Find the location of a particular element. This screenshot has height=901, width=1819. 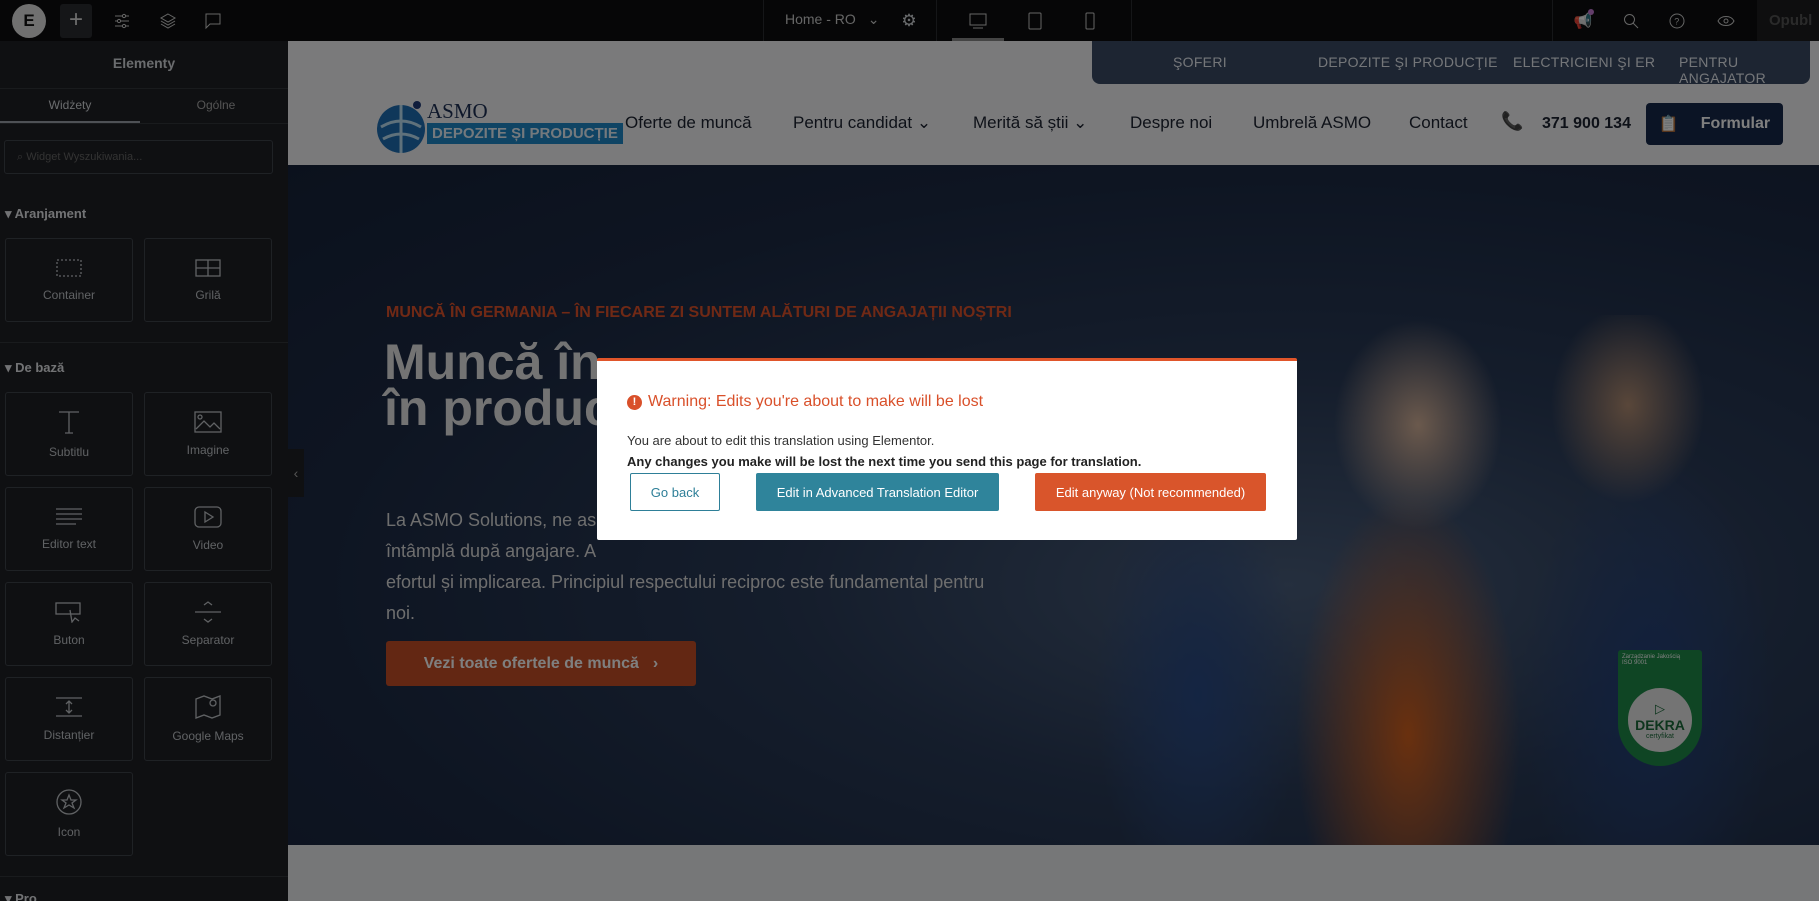

edit-anyway-button: Edit anyway (Not recommended) is located at coordinates (1150, 492).